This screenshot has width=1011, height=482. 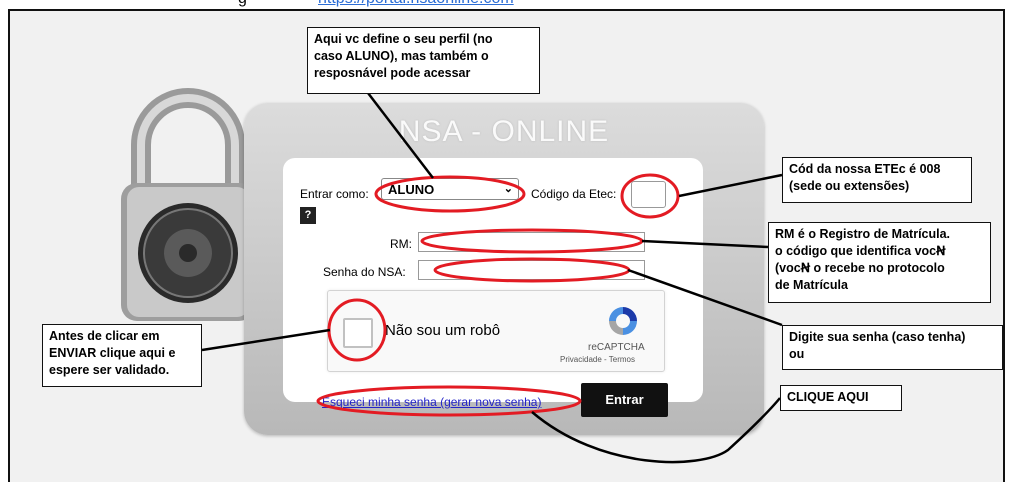 What do you see at coordinates (403, 39) in the screenshot?
I see `callout-perfil-line: Aqui vc define o seu perfil (no` at bounding box center [403, 39].